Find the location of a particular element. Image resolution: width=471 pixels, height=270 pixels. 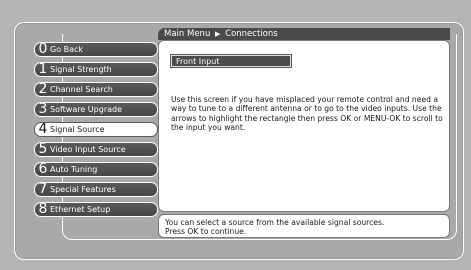

menu-item-label: Signal Strength is located at coordinates (81, 69).